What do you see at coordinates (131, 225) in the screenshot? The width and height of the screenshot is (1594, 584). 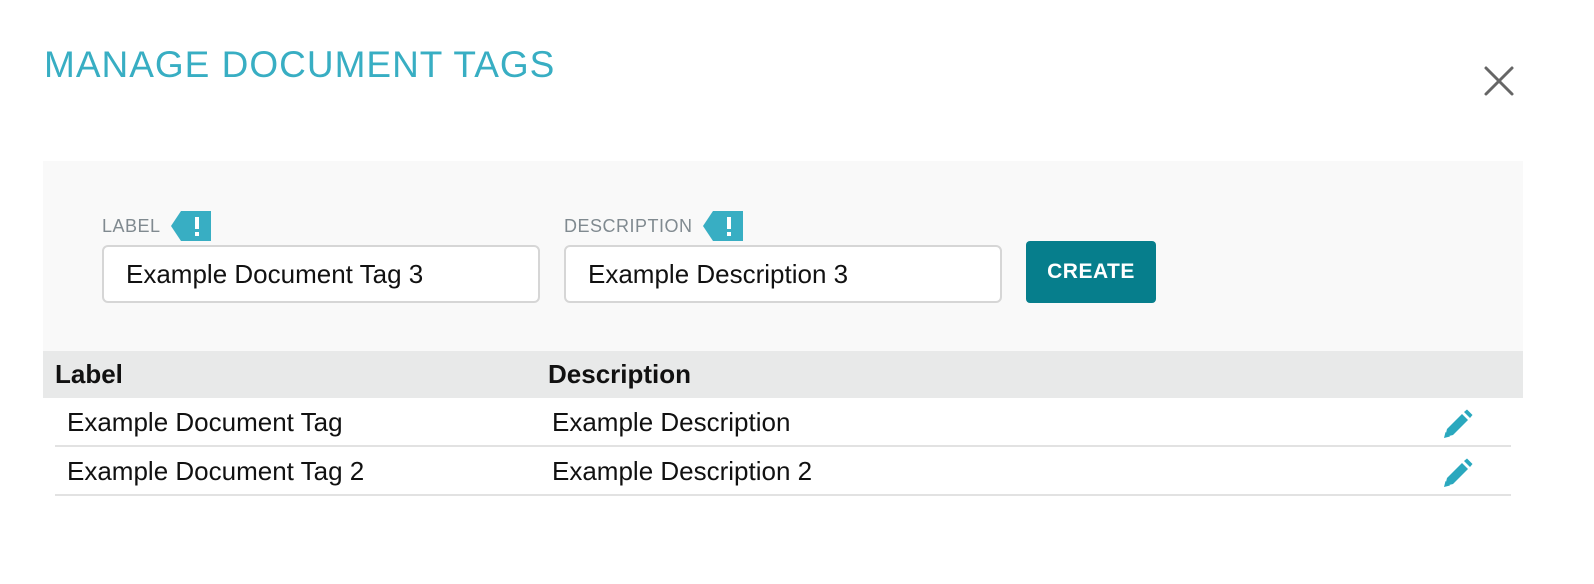 I see `label-field-label: LABEL` at bounding box center [131, 225].